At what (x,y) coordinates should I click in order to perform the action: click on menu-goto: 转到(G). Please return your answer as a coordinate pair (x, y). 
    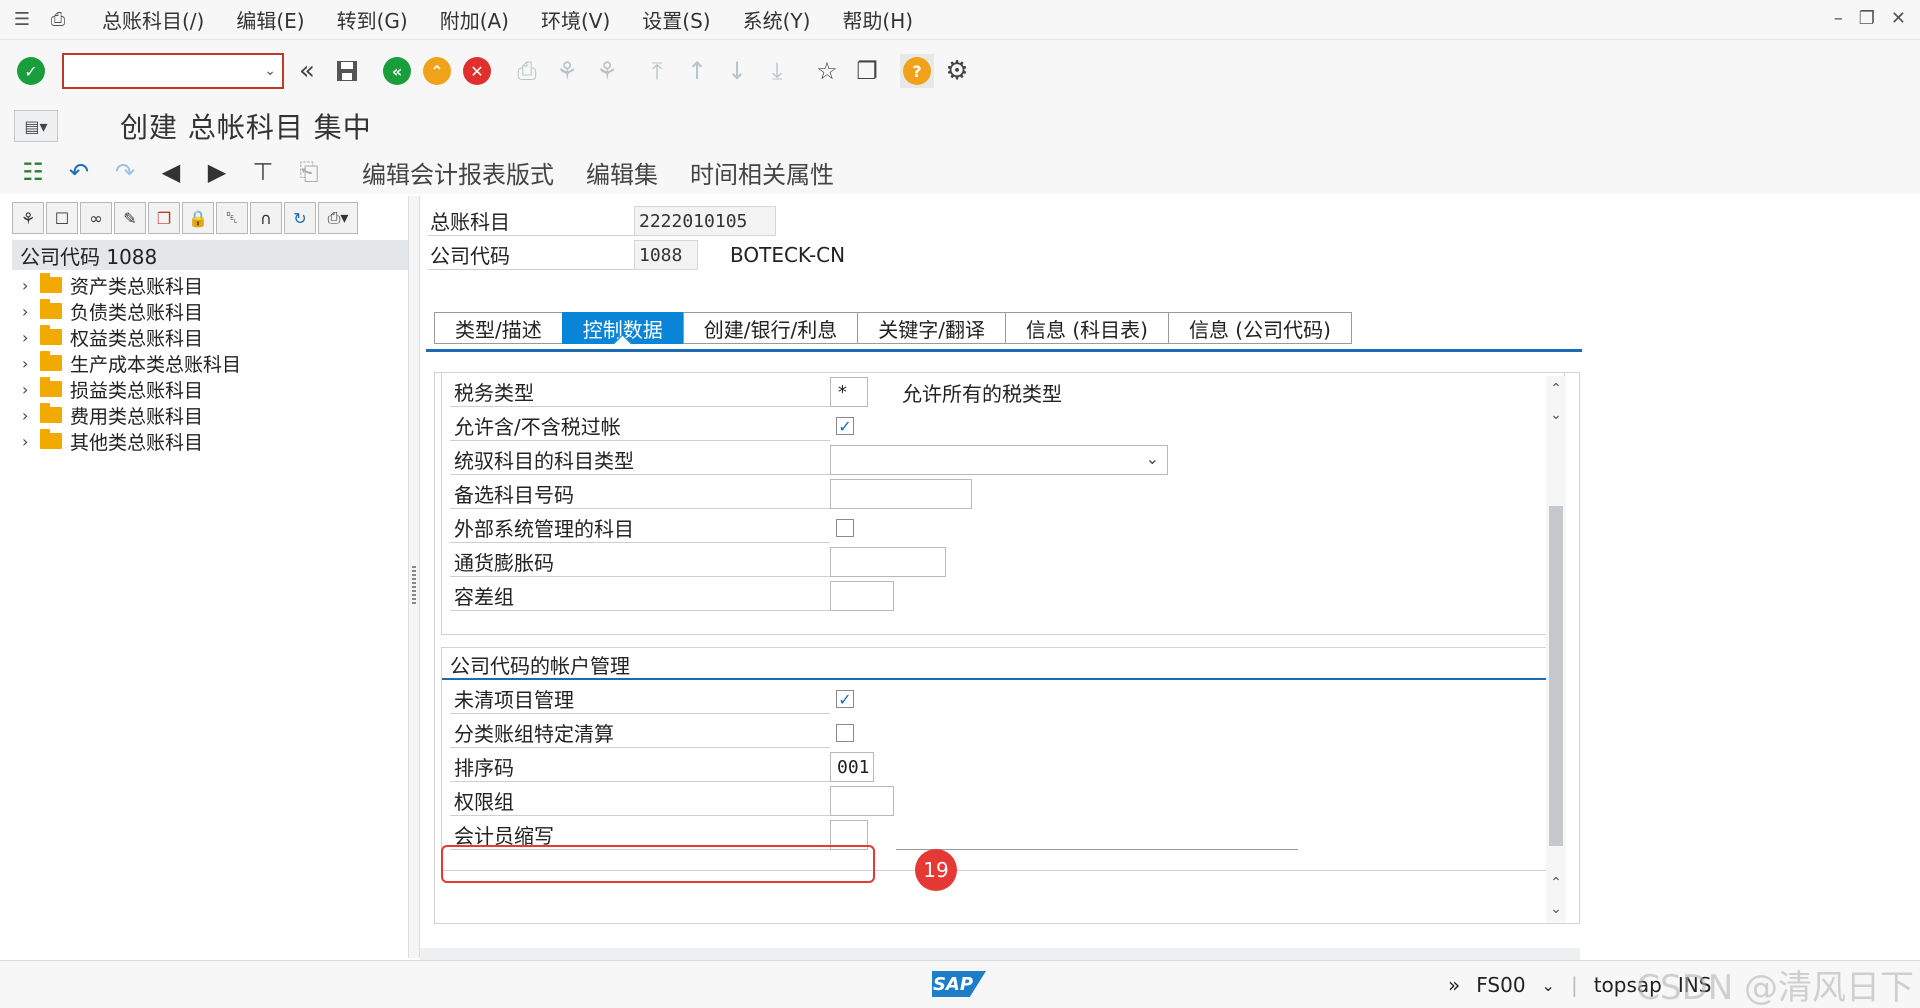
    Looking at the image, I should click on (372, 19).